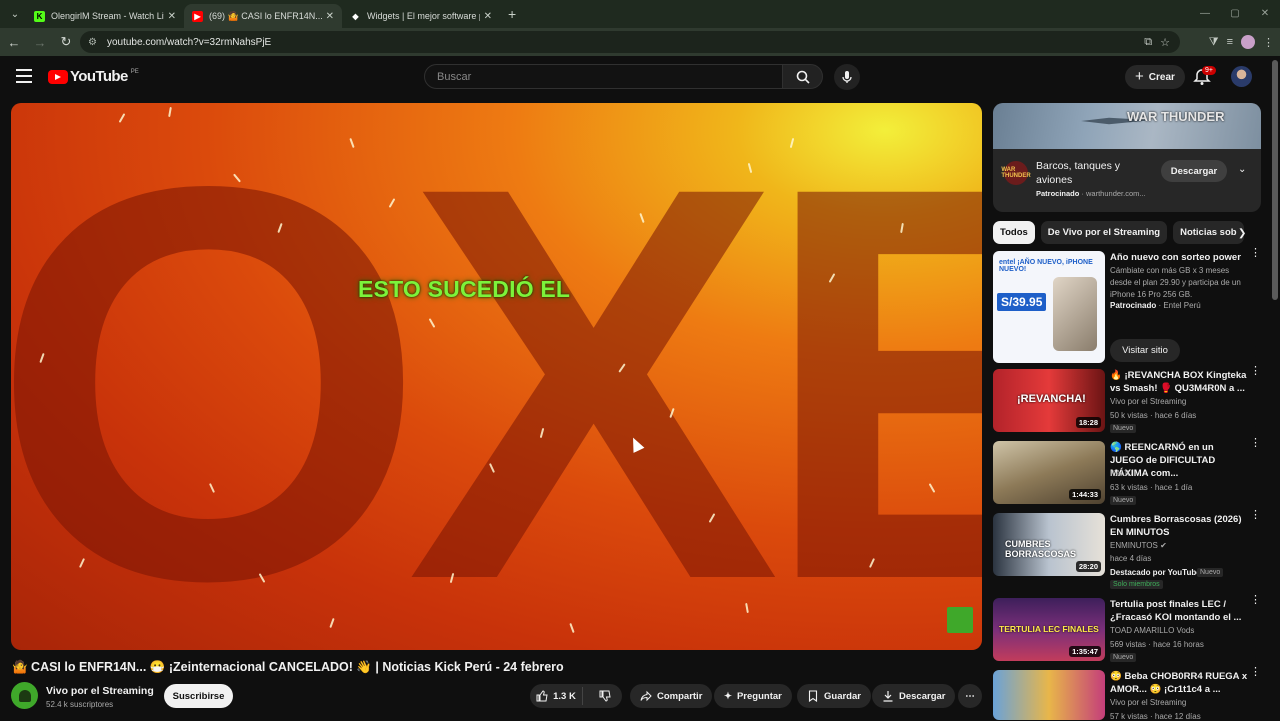  I want to click on channel-name: ENMINUTOS ✔, so click(1138, 545).